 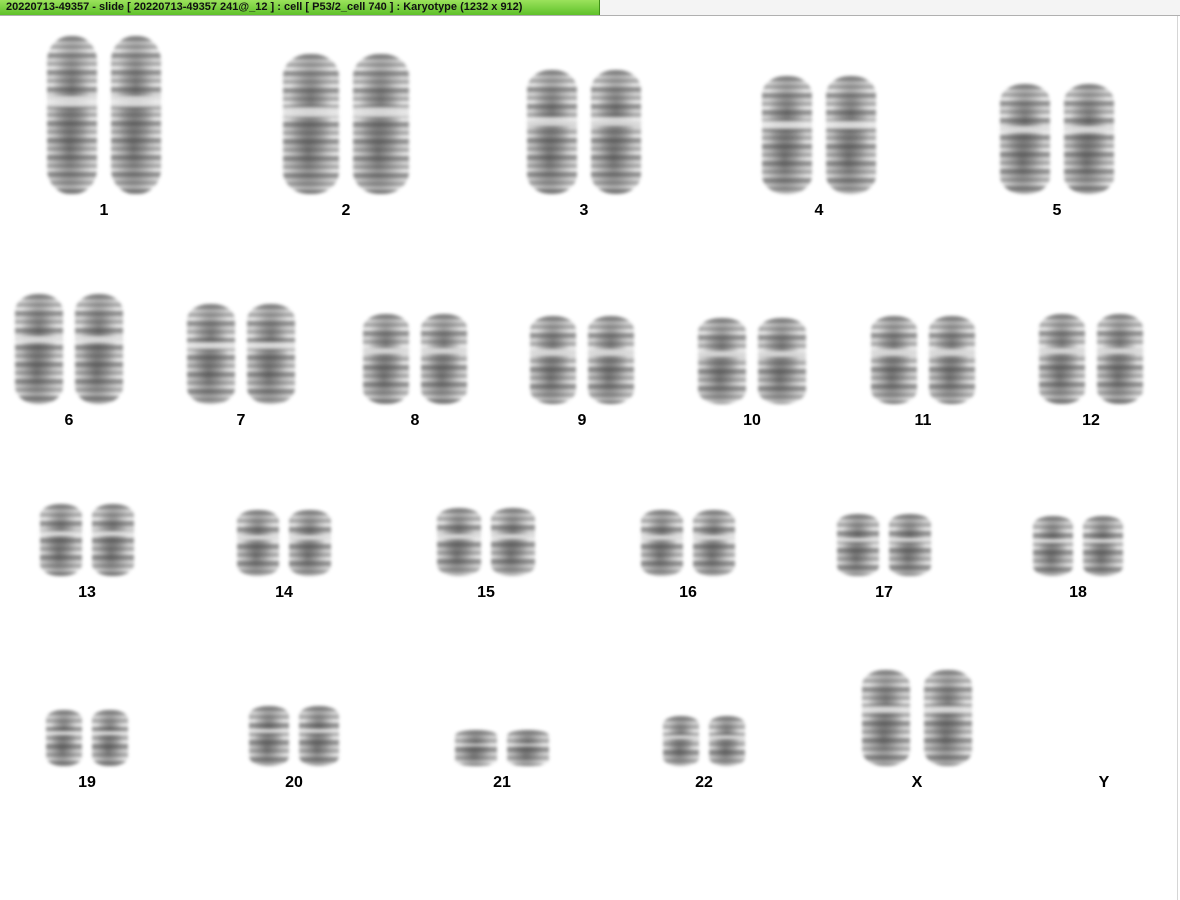 I want to click on chromosome-label-18: 18, so click(x=1078, y=592).